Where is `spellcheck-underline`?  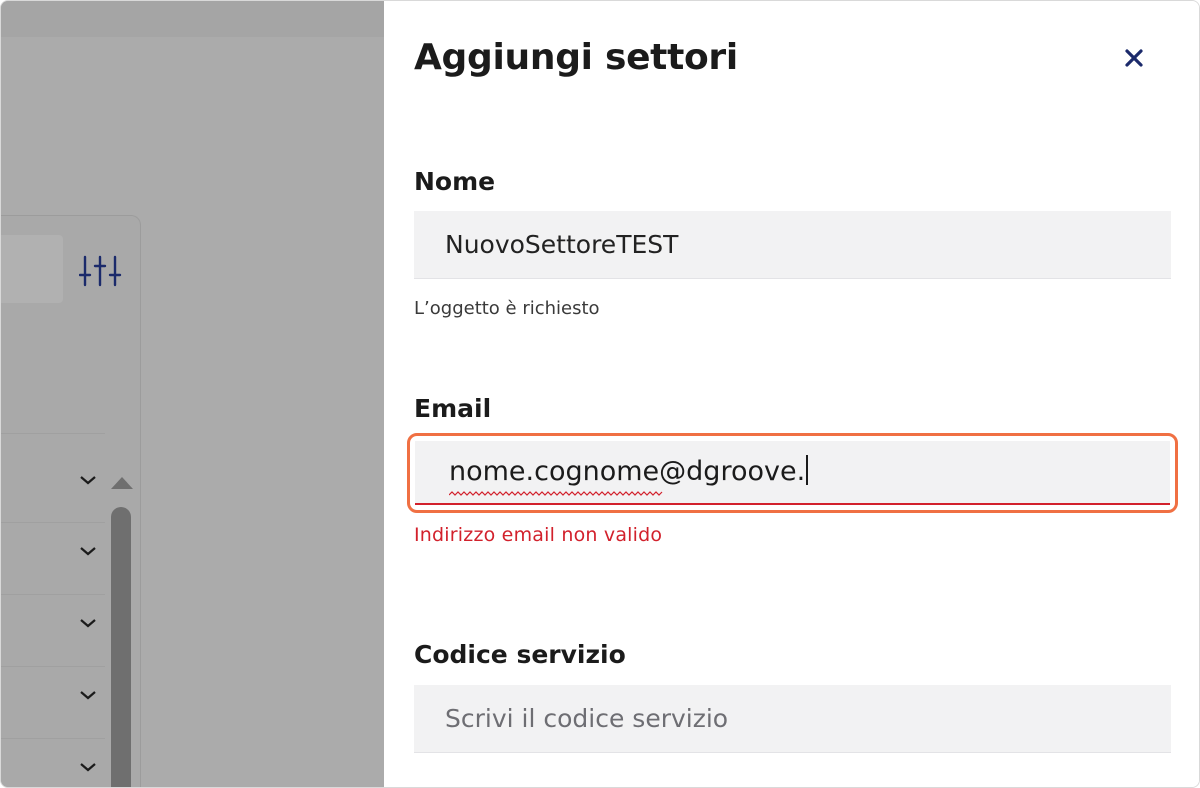
spellcheck-underline is located at coordinates (556, 493).